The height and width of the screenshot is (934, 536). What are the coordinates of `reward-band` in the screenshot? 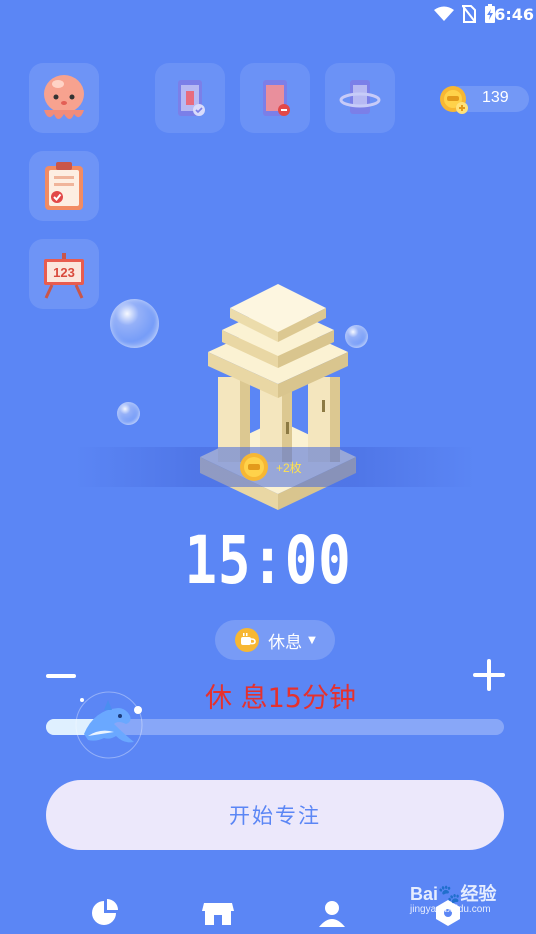 It's located at (275, 467).